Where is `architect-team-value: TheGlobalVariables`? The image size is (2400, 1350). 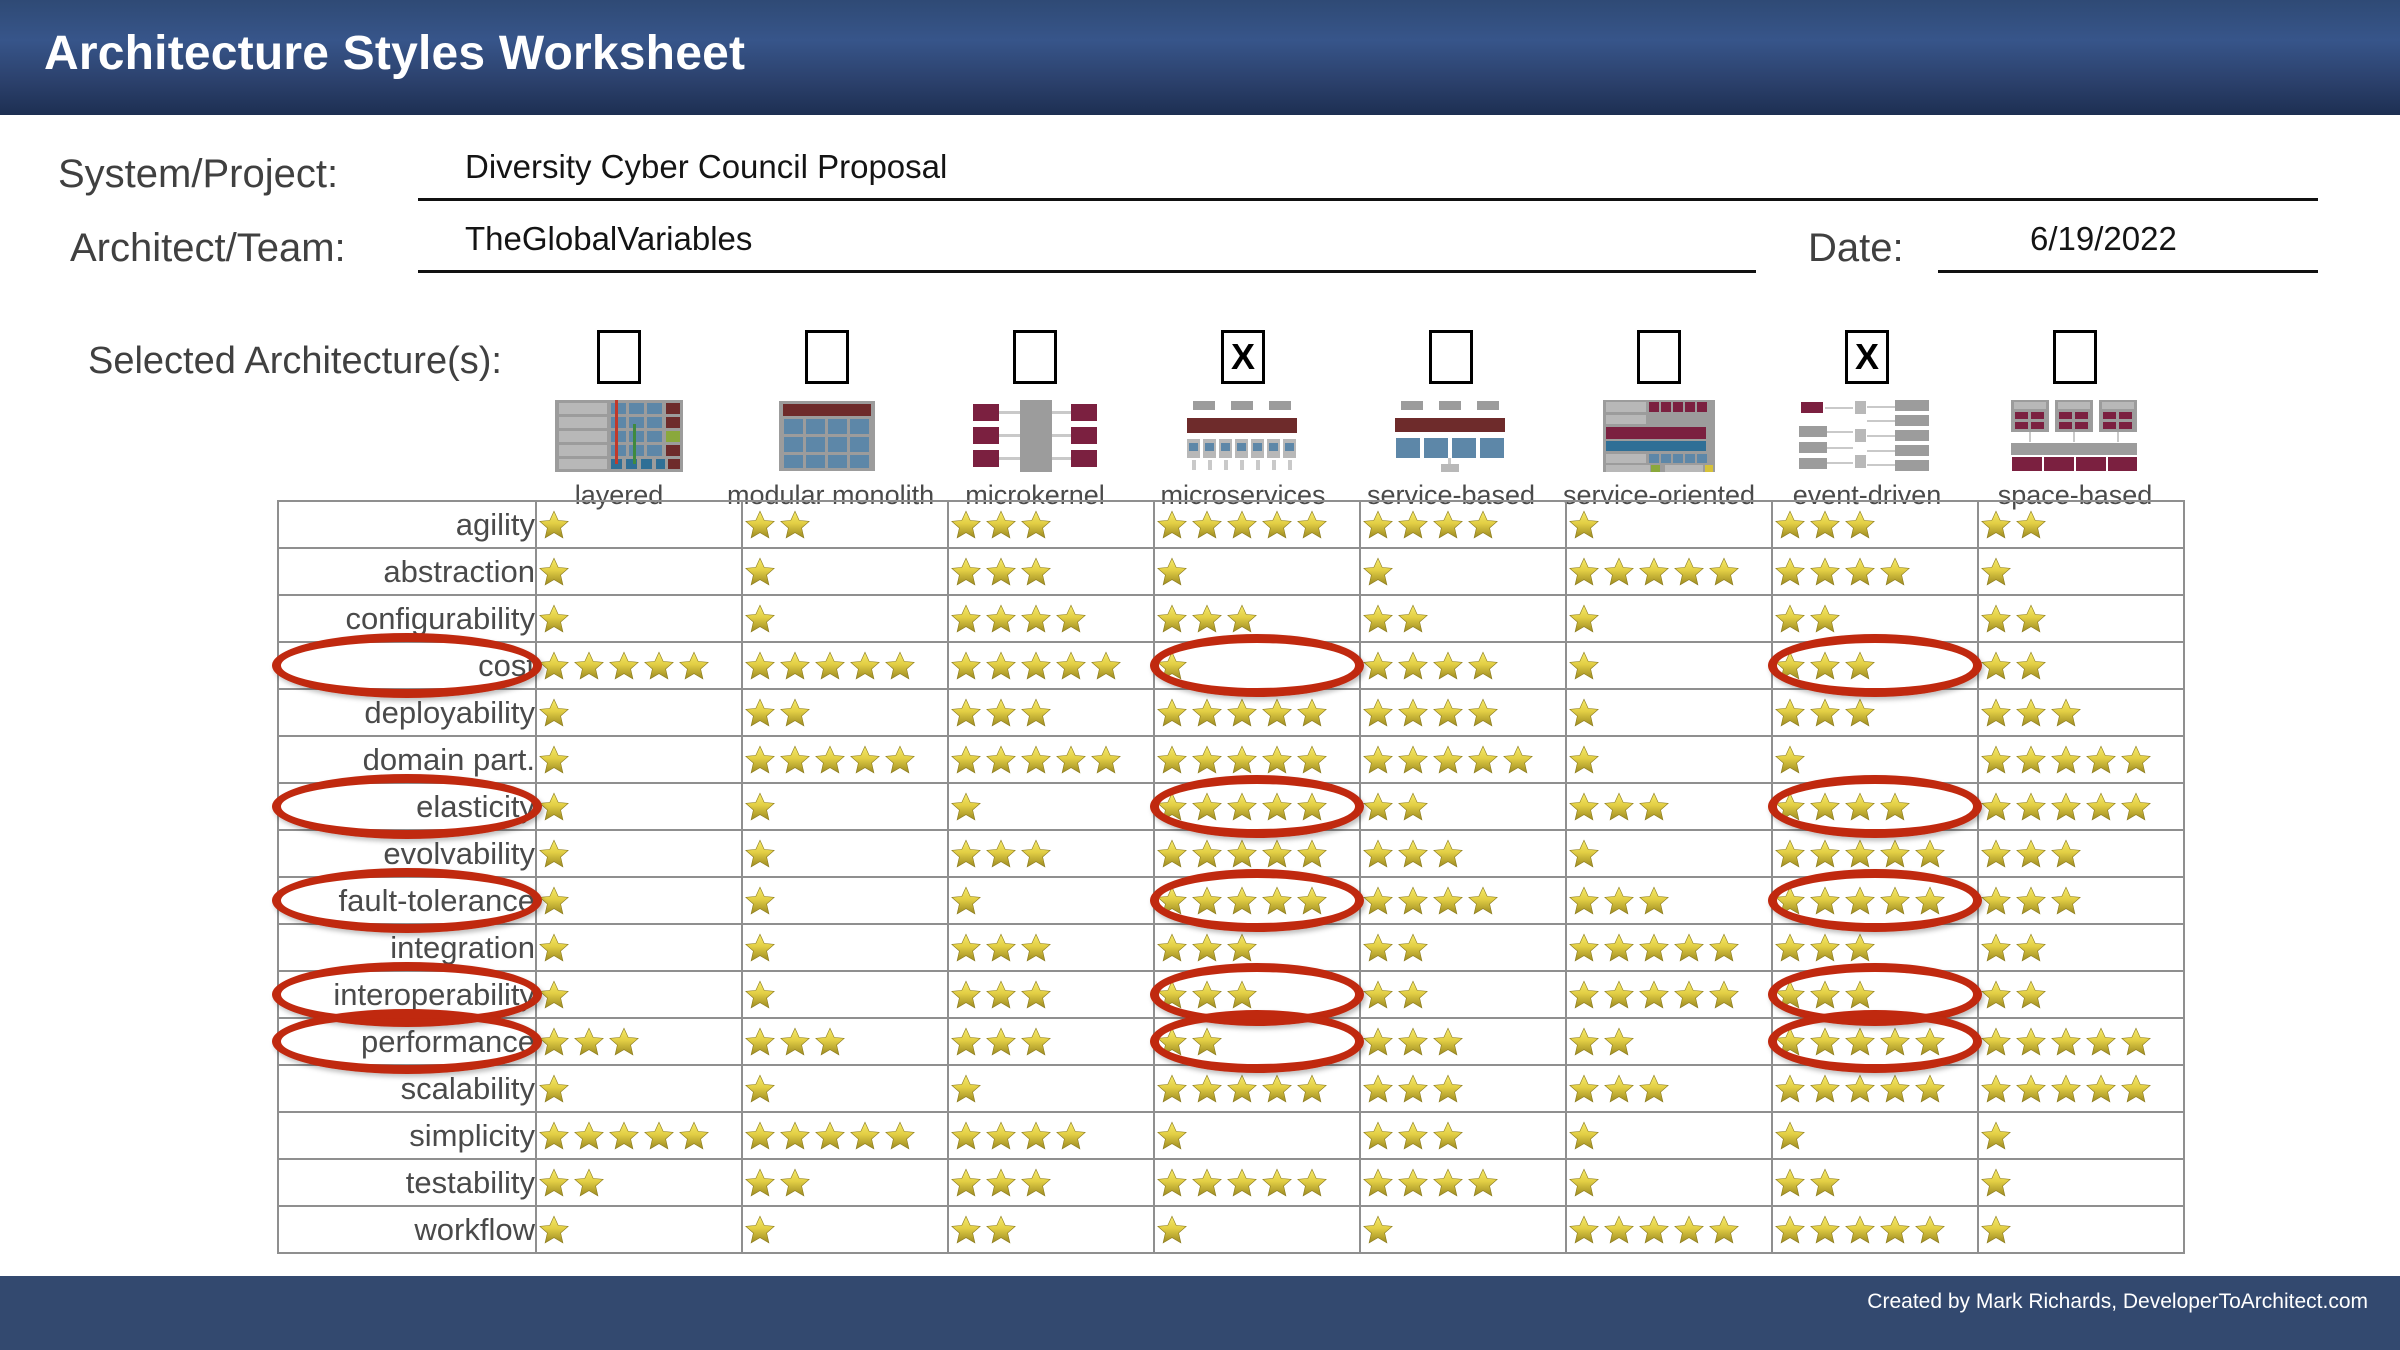 architect-team-value: TheGlobalVariables is located at coordinates (608, 239).